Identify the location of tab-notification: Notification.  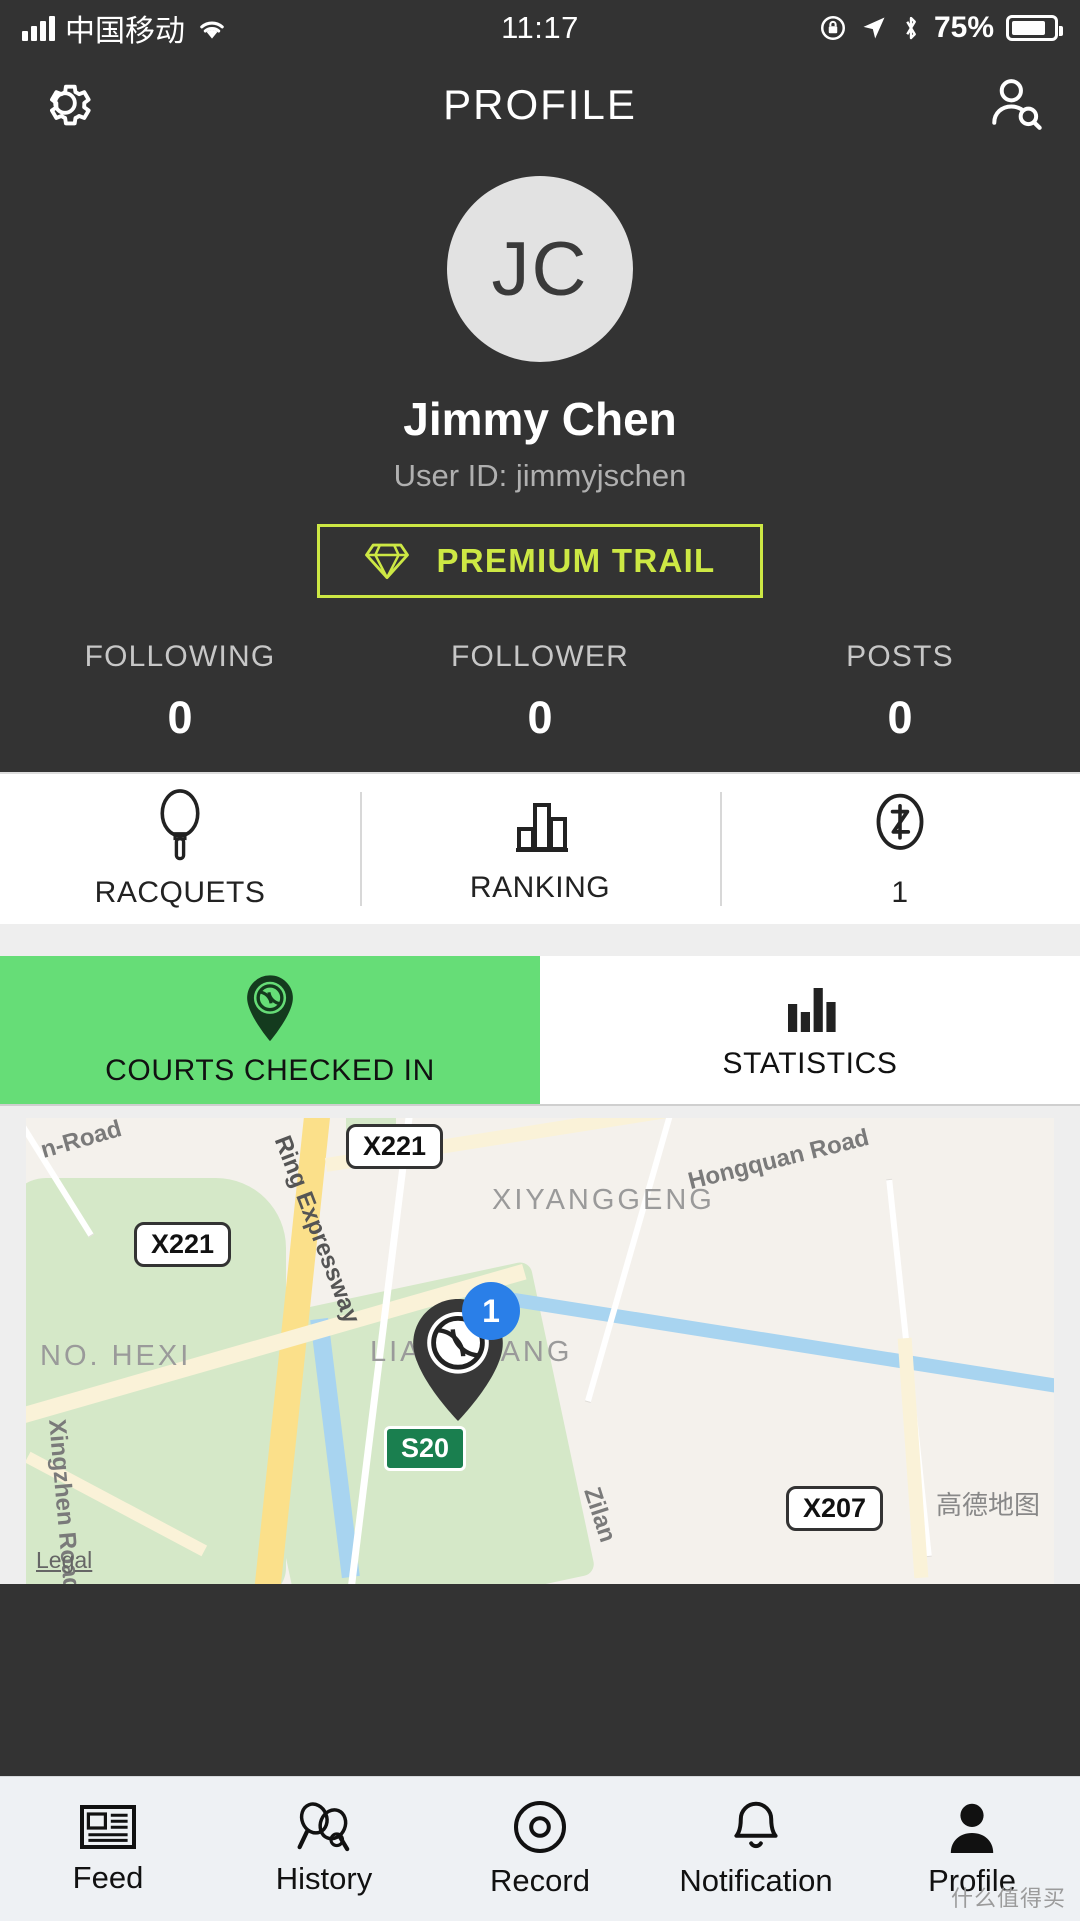
(756, 1849).